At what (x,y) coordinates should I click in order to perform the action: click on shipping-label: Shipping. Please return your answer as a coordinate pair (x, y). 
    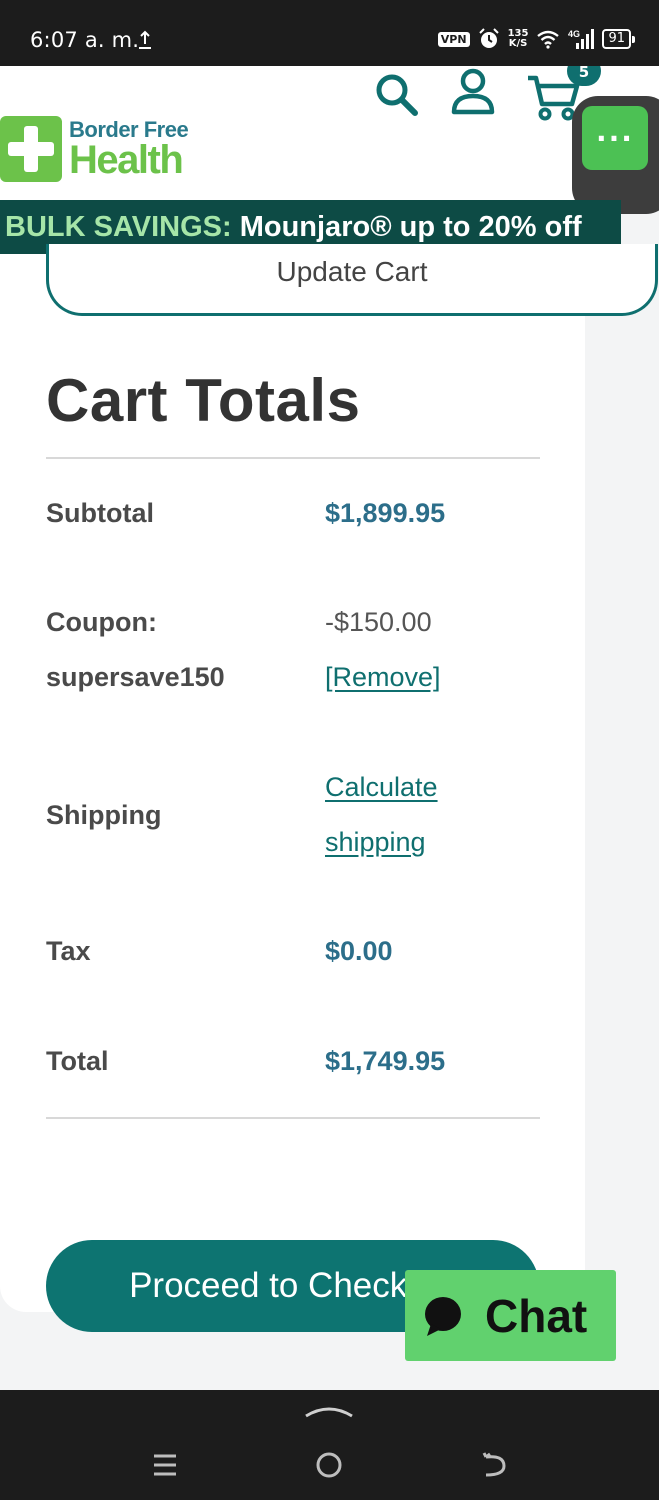
    Looking at the image, I should click on (104, 815).